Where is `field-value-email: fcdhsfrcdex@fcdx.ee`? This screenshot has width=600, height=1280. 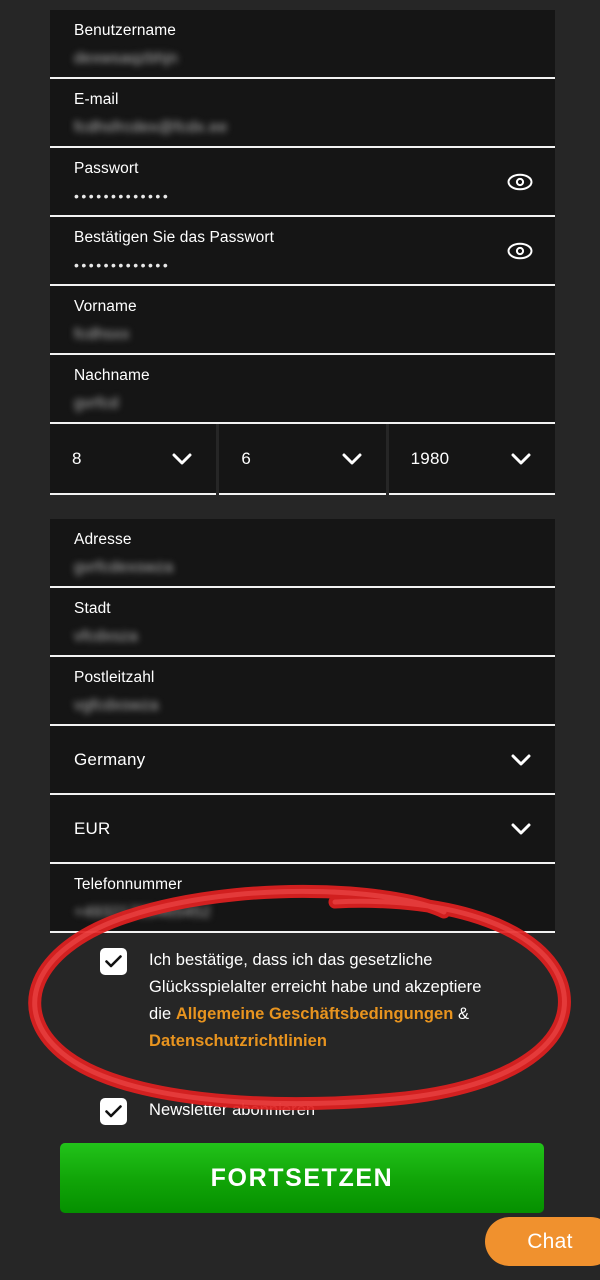 field-value-email: fcdhsfrcdex@fcdx.ee is located at coordinates (151, 127).